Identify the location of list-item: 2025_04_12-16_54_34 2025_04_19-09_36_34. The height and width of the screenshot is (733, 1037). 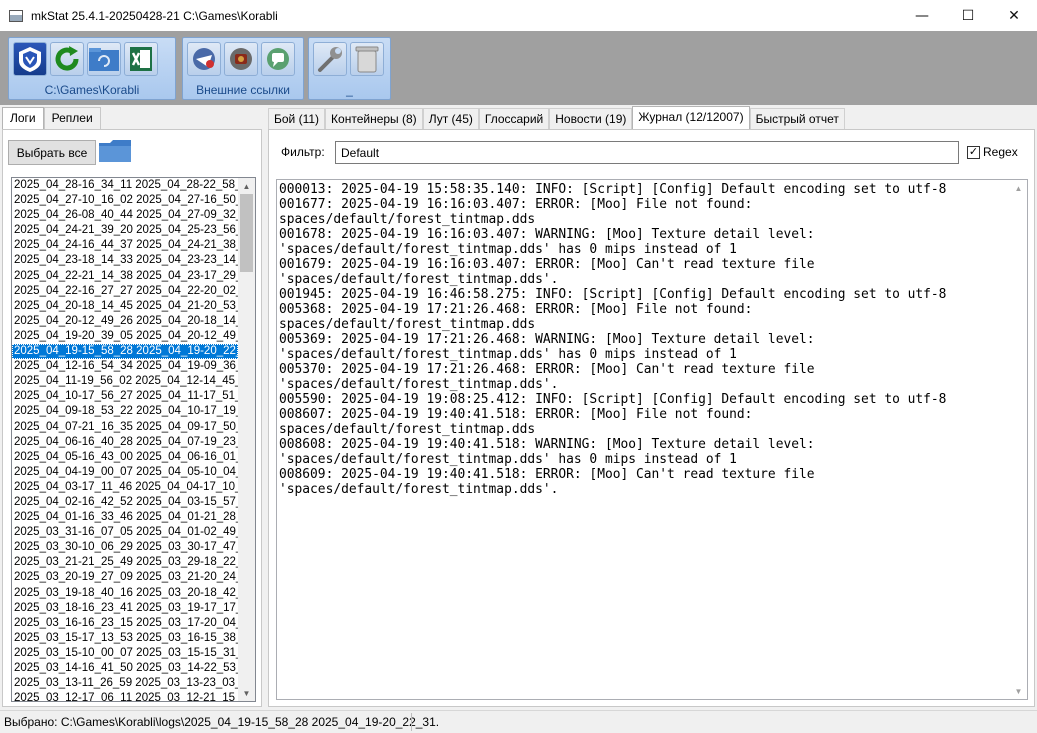
(125, 366).